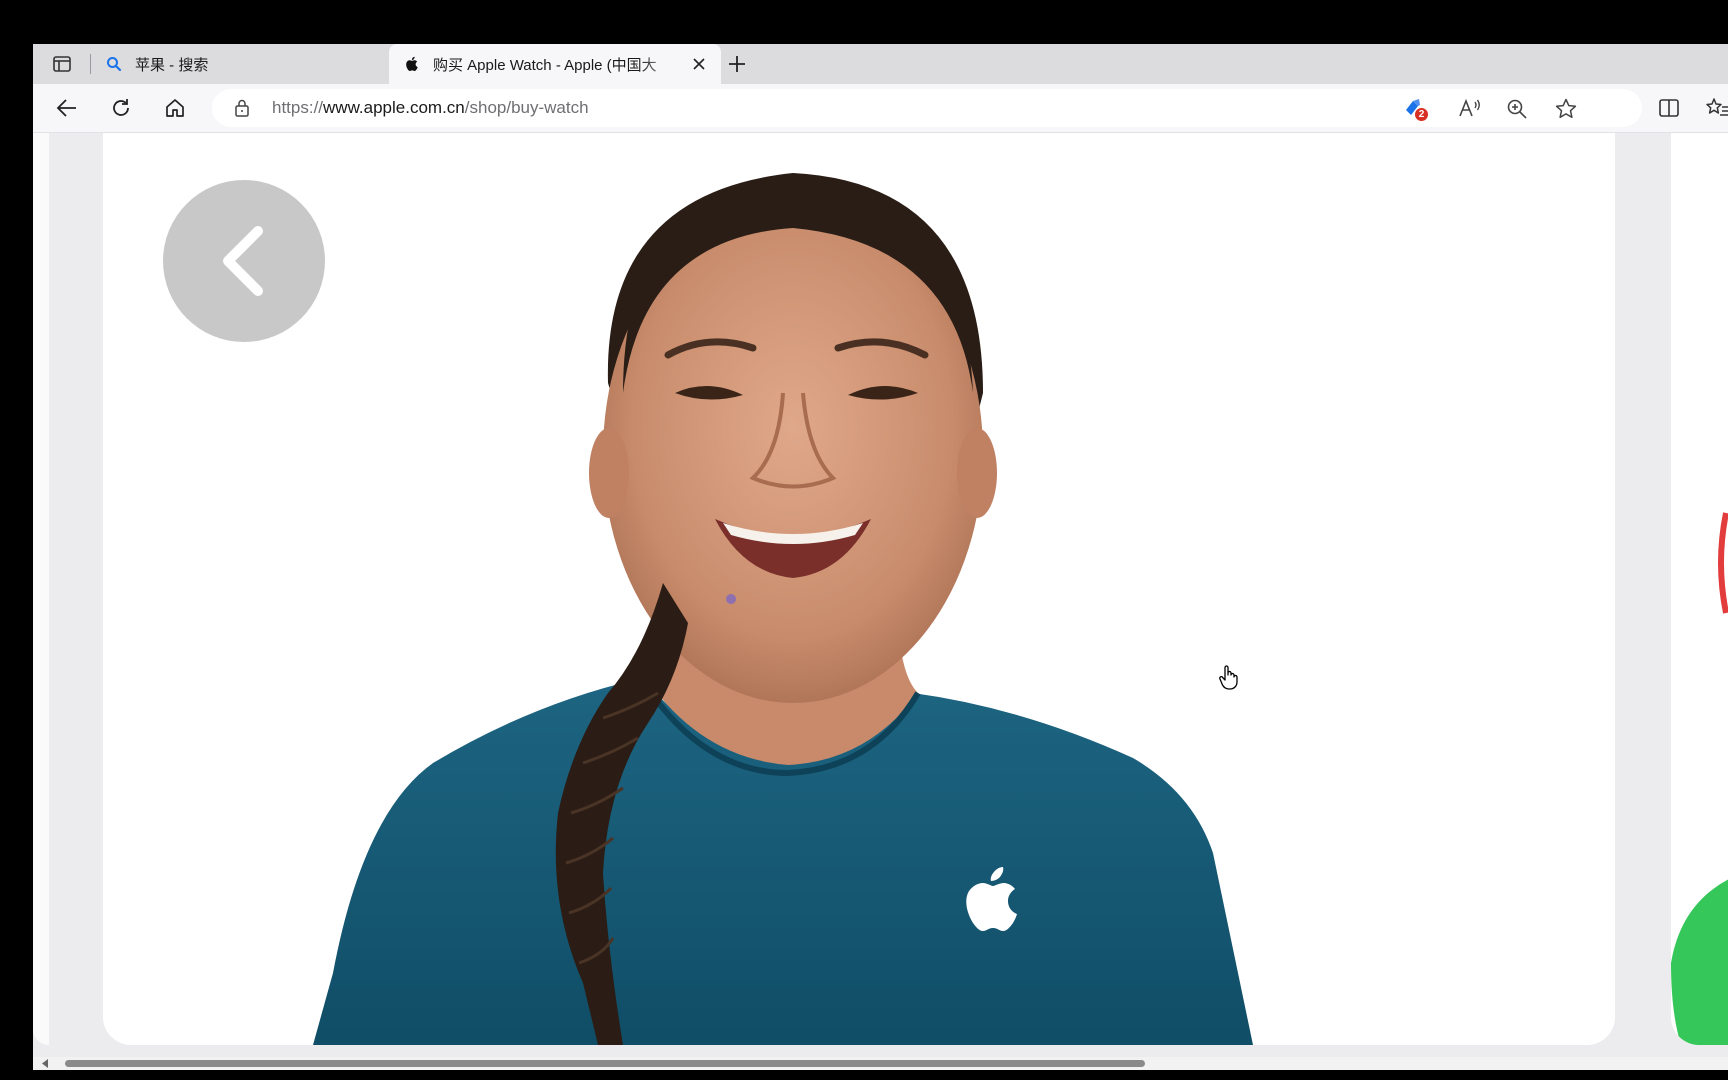  Describe the element at coordinates (394, 107) in the screenshot. I see `url-host: www.apple.com.cn` at that location.